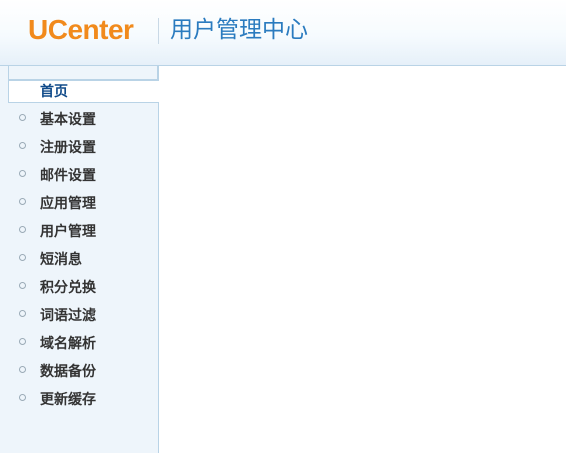  I want to click on nav-item-short-messages: 短消息, so click(79, 260).